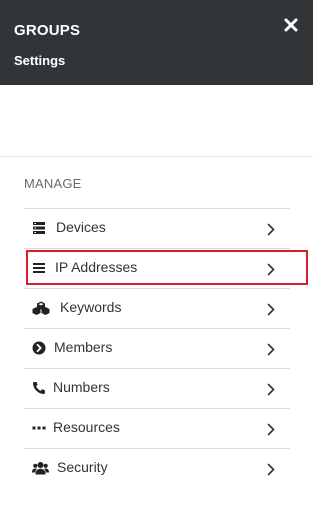  What do you see at coordinates (39, 428) in the screenshot?
I see `ellipsis-icon` at bounding box center [39, 428].